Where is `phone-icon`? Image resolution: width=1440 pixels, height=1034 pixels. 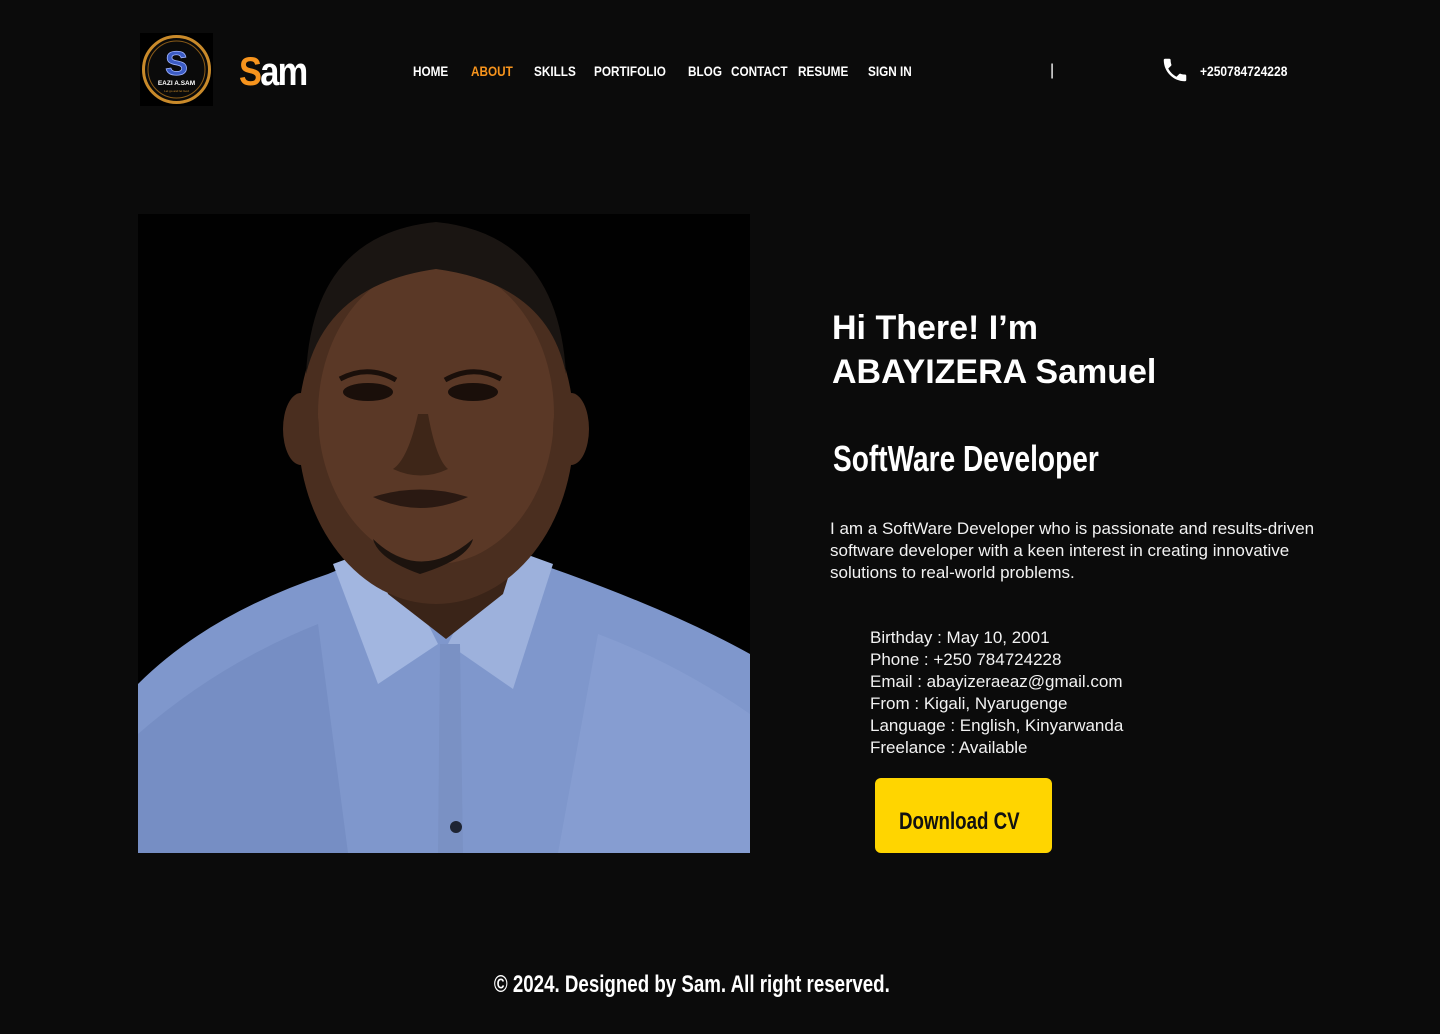 phone-icon is located at coordinates (1175, 70).